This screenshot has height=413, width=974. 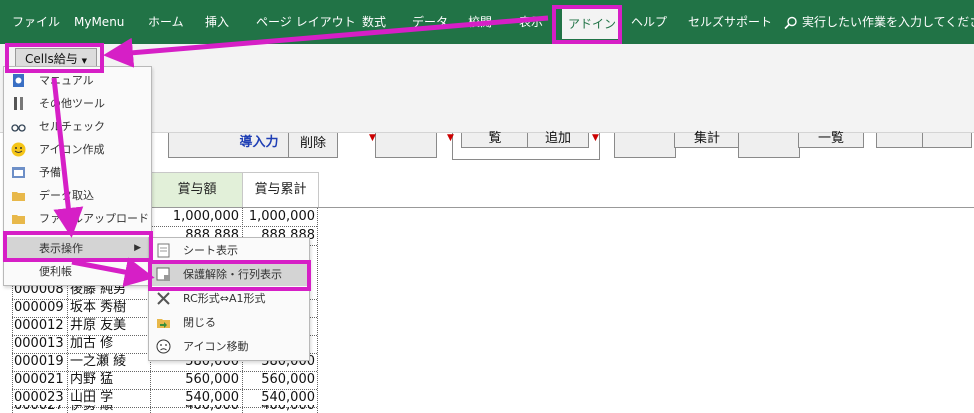 I want to click on arrow-display-to-unprotect, so click(x=113, y=272).